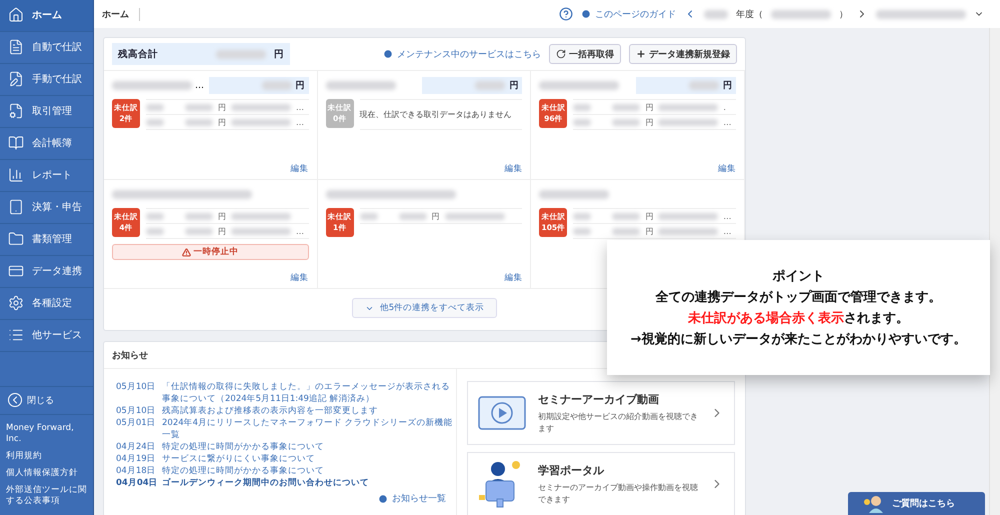 This screenshot has height=515, width=1000. Describe the element at coordinates (286, 429) in the screenshot. I see `news-item: 05月01日 2024年4月にリリースしたマネーフォワード クラウドシリーズの新機能一覧` at that location.